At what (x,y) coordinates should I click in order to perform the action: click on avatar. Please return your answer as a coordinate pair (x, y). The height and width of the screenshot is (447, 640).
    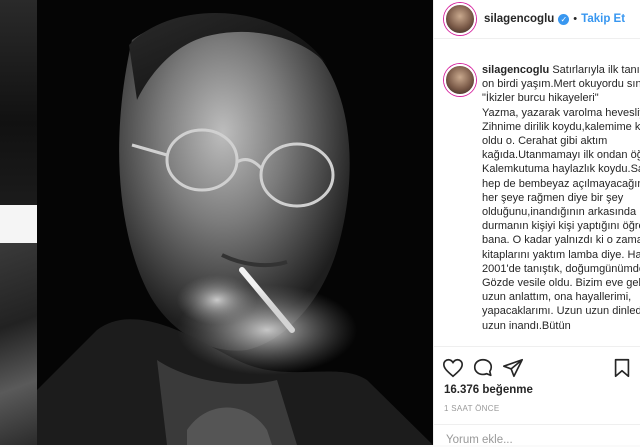
    Looking at the image, I should click on (460, 19).